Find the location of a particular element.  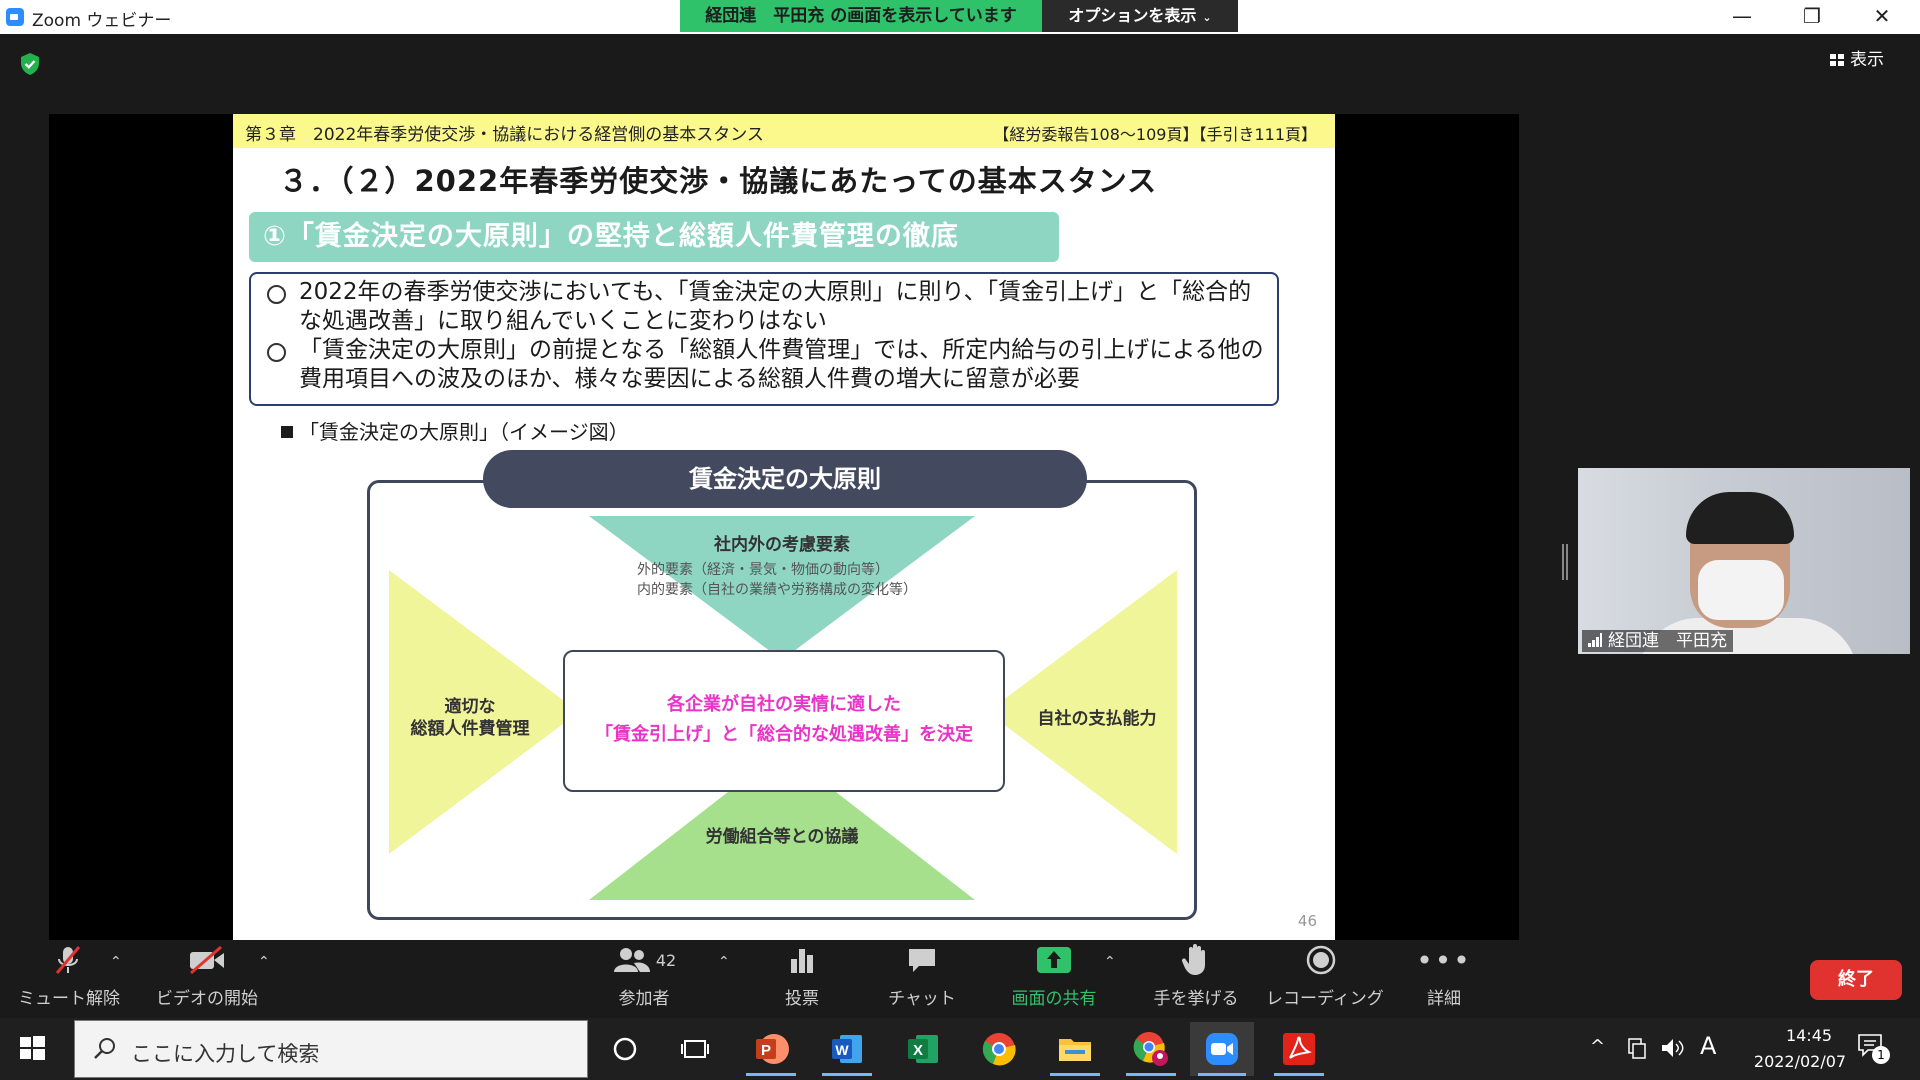

chat-button: チャット is located at coordinates (922, 979).